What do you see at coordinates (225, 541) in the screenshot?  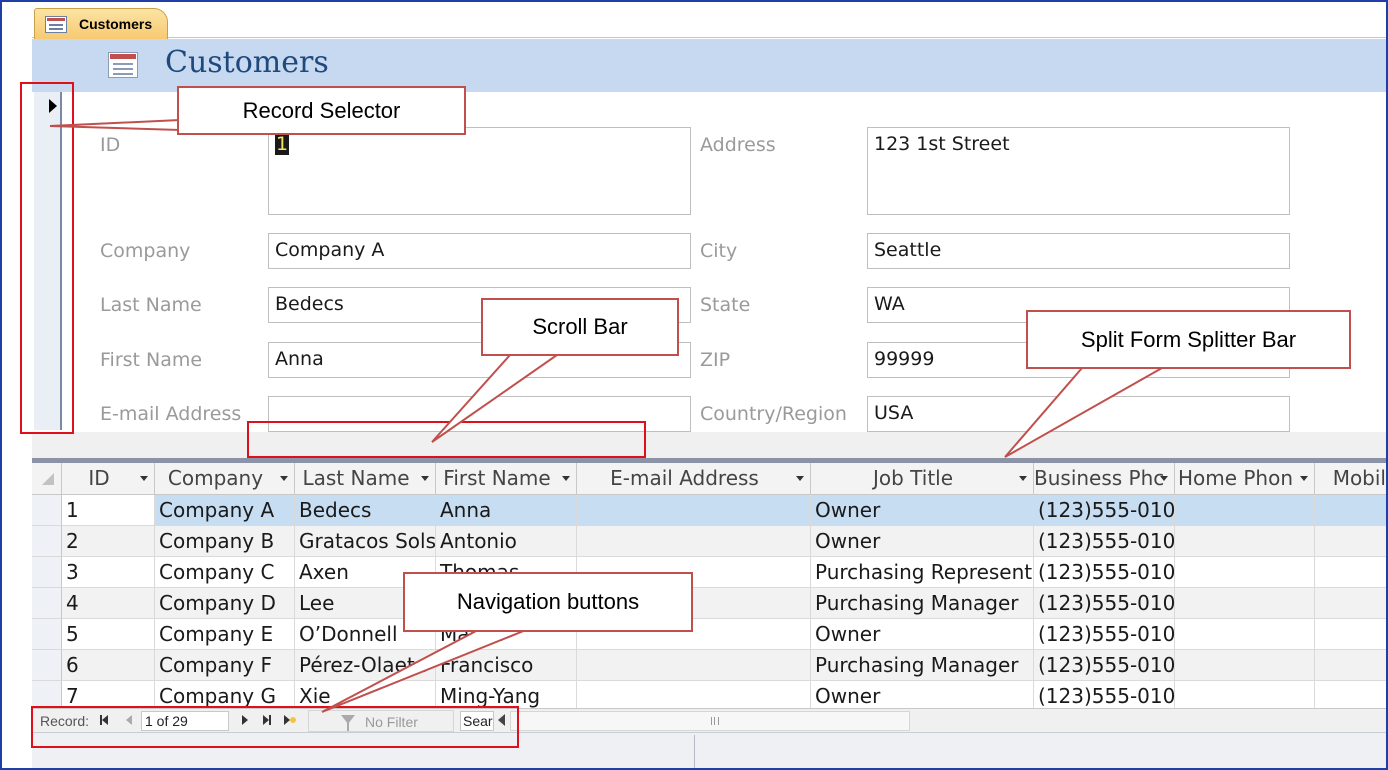 I see `table-cell: Company B` at bounding box center [225, 541].